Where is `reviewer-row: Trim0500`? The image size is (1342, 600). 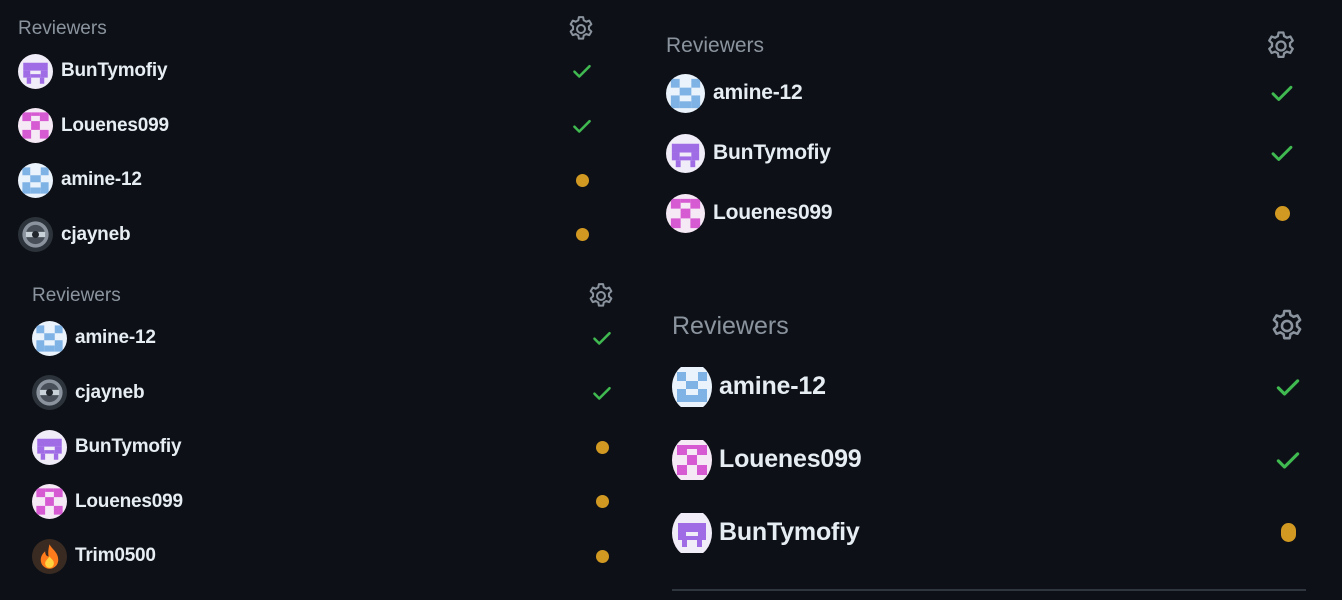
reviewer-row: Trim0500 is located at coordinates (324, 556).